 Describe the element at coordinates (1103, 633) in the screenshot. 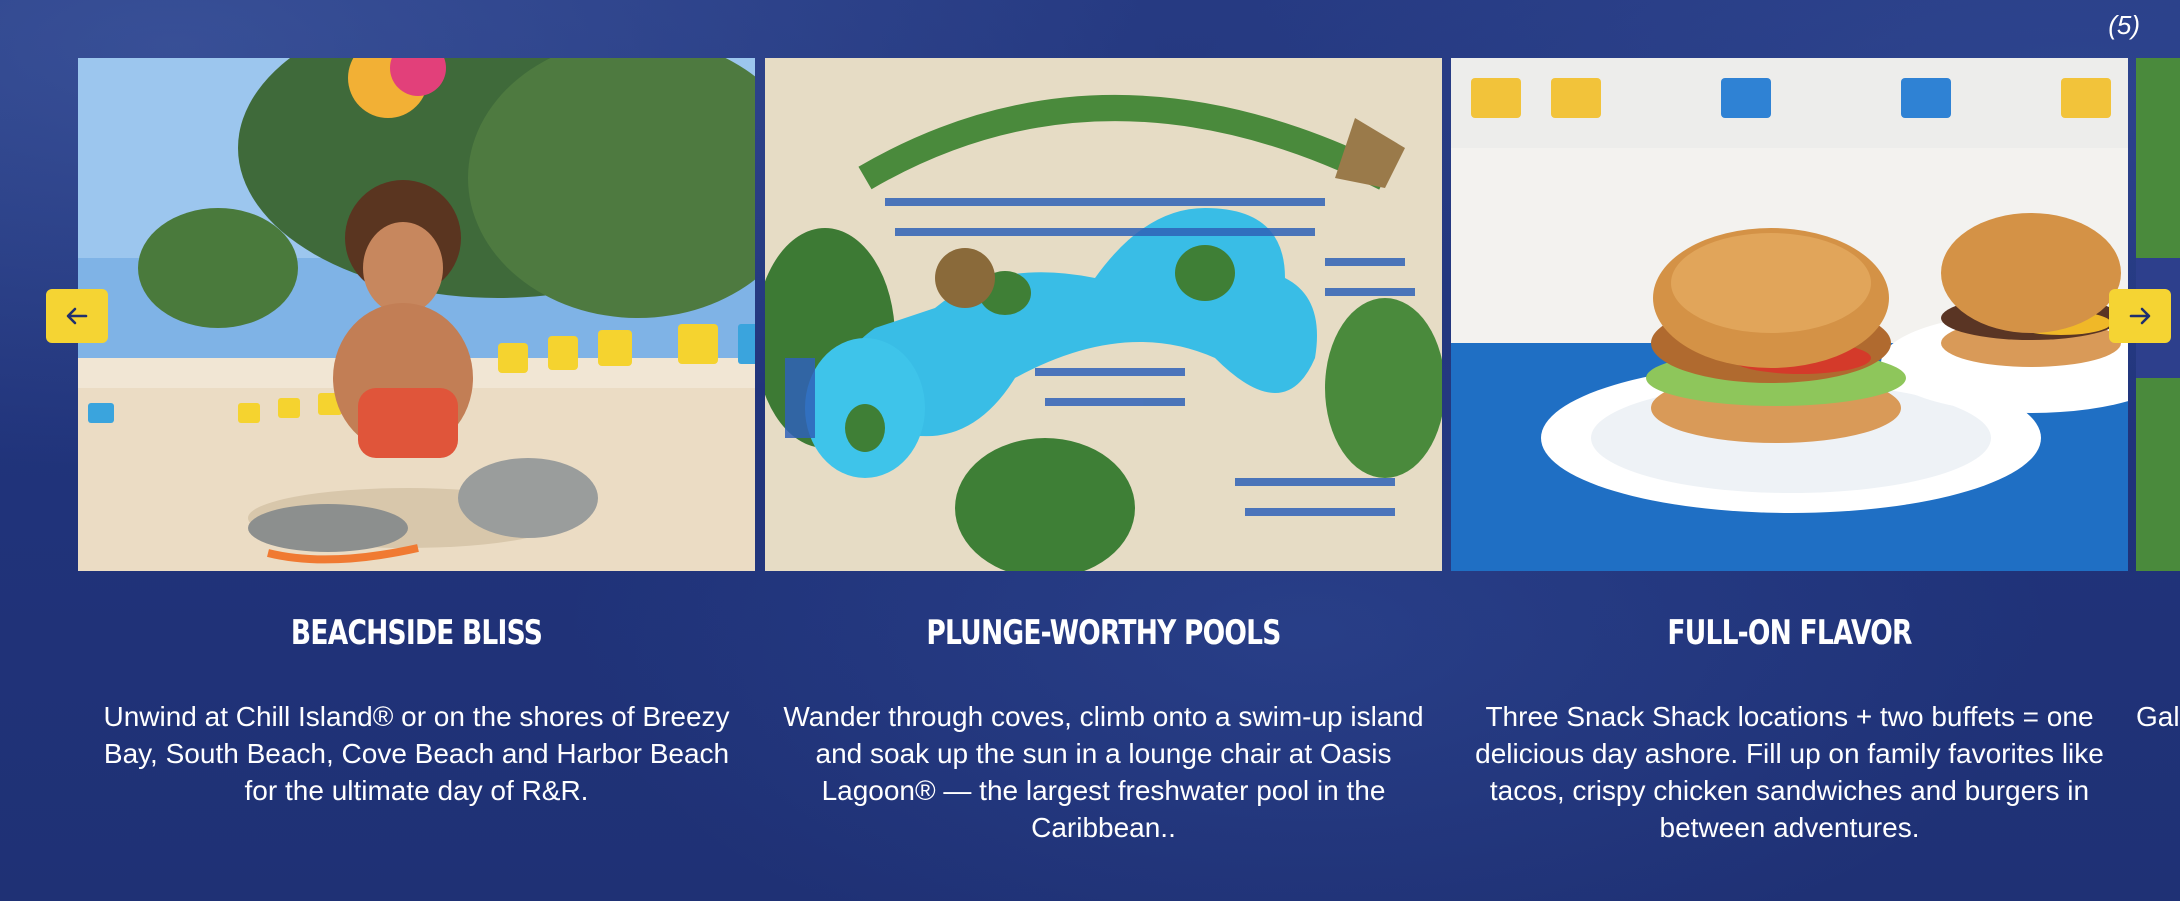

I see `card-title: PLUNGE-WORTHY POOLS` at that location.